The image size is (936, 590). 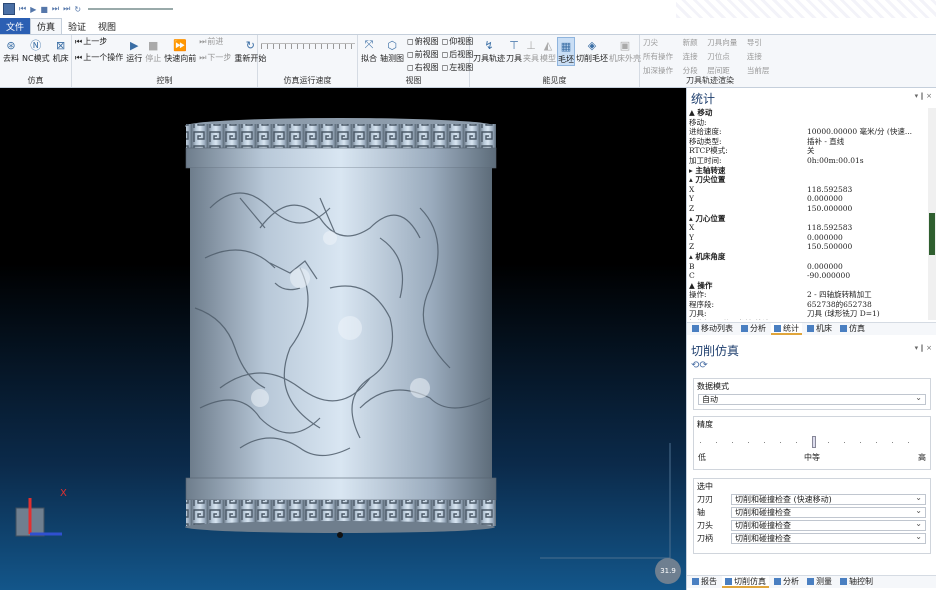 I want to click on fit-button: ⤧ 拟合, so click(x=369, y=50).